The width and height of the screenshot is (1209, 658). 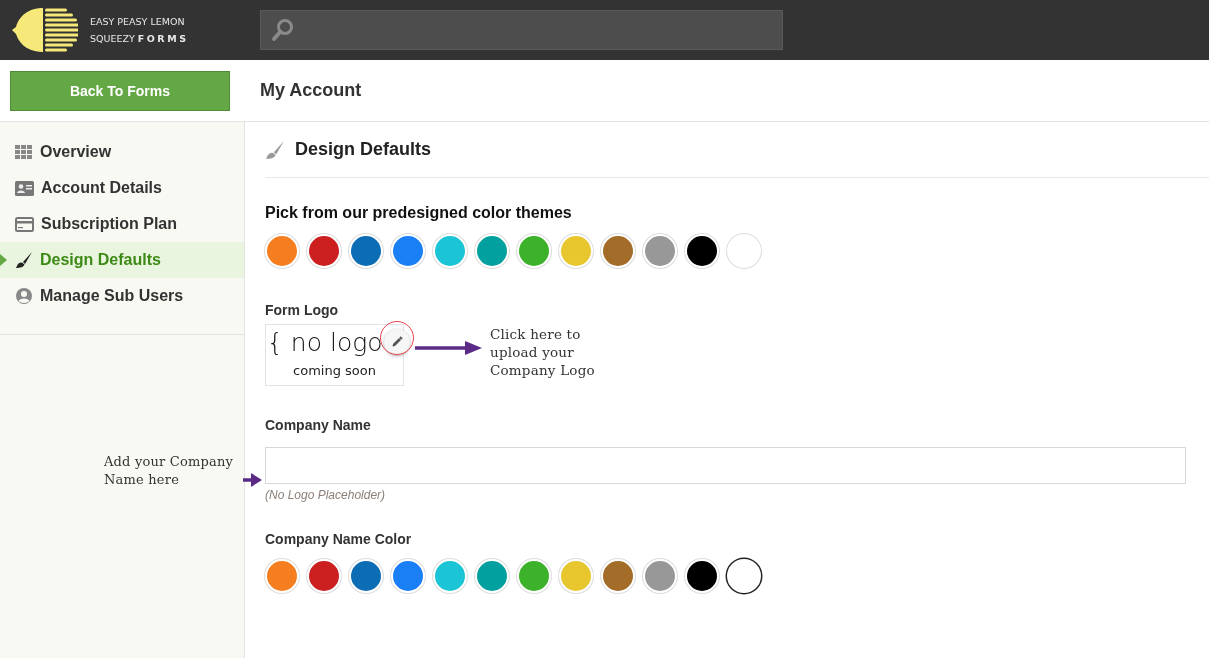 I want to click on page-title: My Account, so click(x=311, y=90).